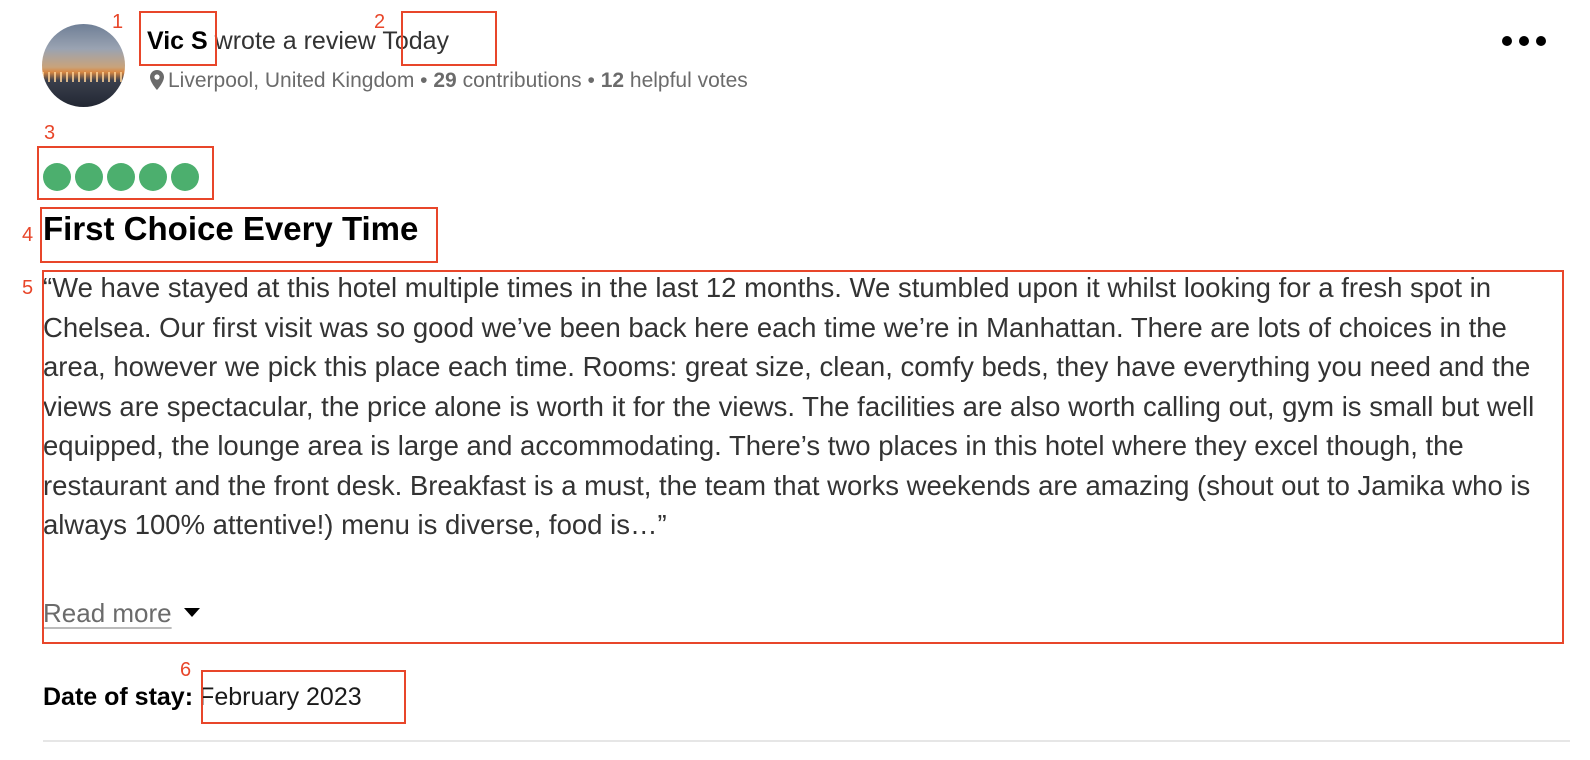 This screenshot has width=1590, height=760. What do you see at coordinates (83, 65) in the screenshot?
I see `avatar` at bounding box center [83, 65].